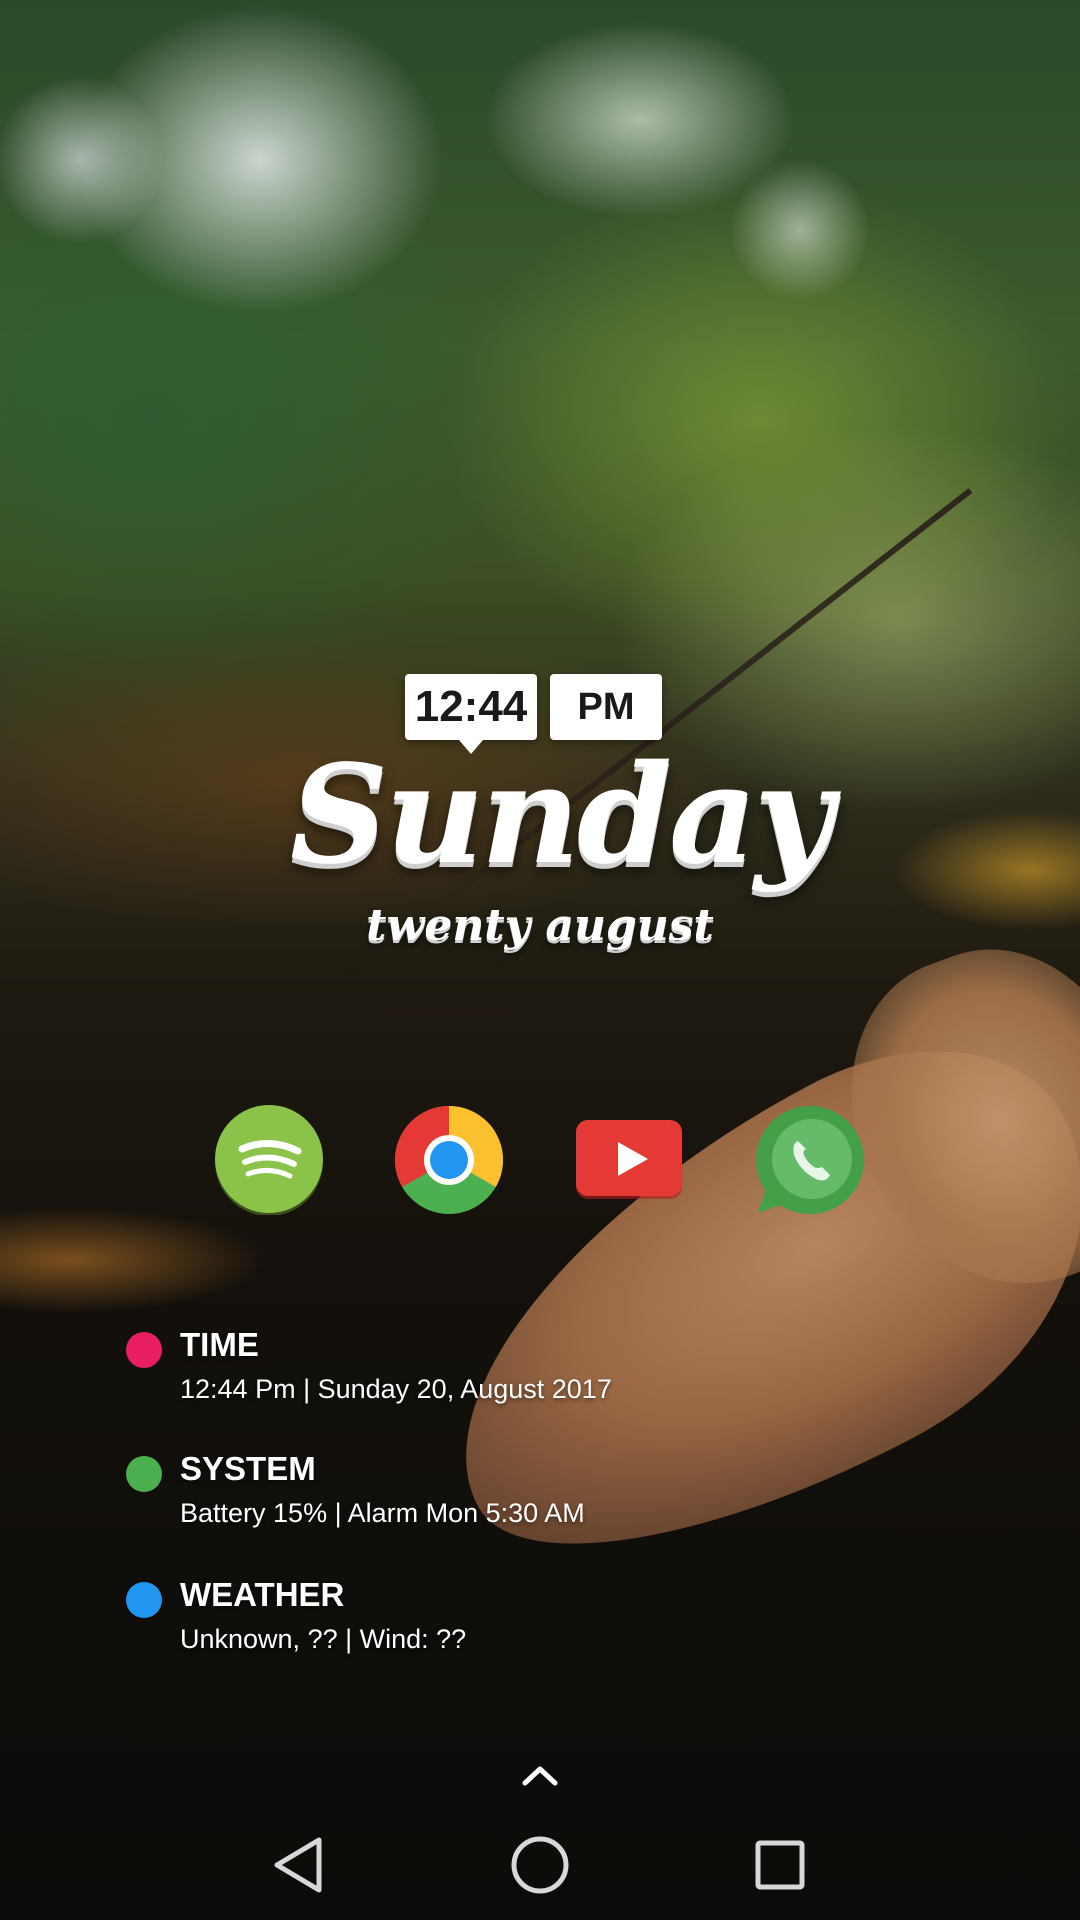 Image resolution: width=1080 pixels, height=1920 pixels. Describe the element at coordinates (540, 1775) in the screenshot. I see `chevron-up-icon` at that location.